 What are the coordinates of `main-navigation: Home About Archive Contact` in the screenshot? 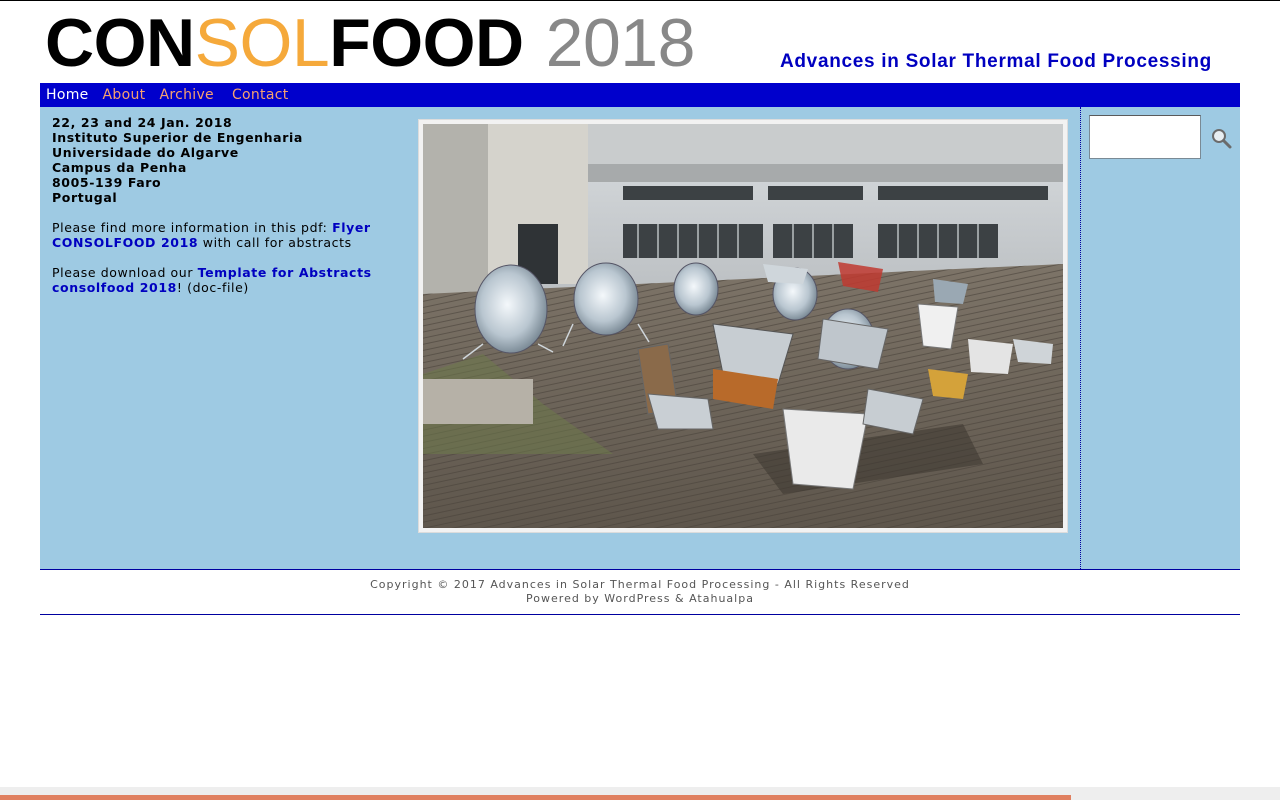 It's located at (640, 95).